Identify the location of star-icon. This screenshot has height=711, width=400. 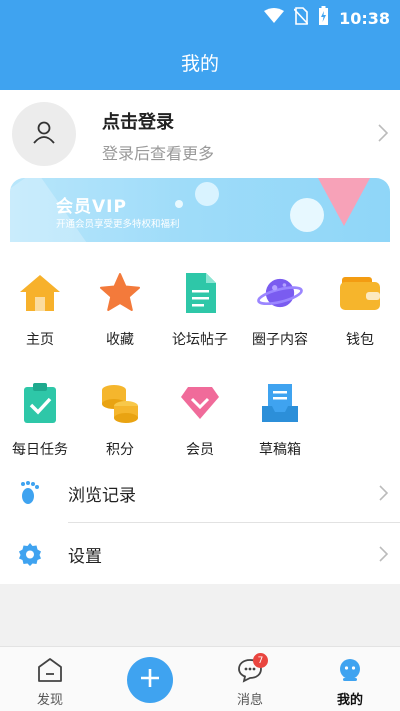
(120, 293).